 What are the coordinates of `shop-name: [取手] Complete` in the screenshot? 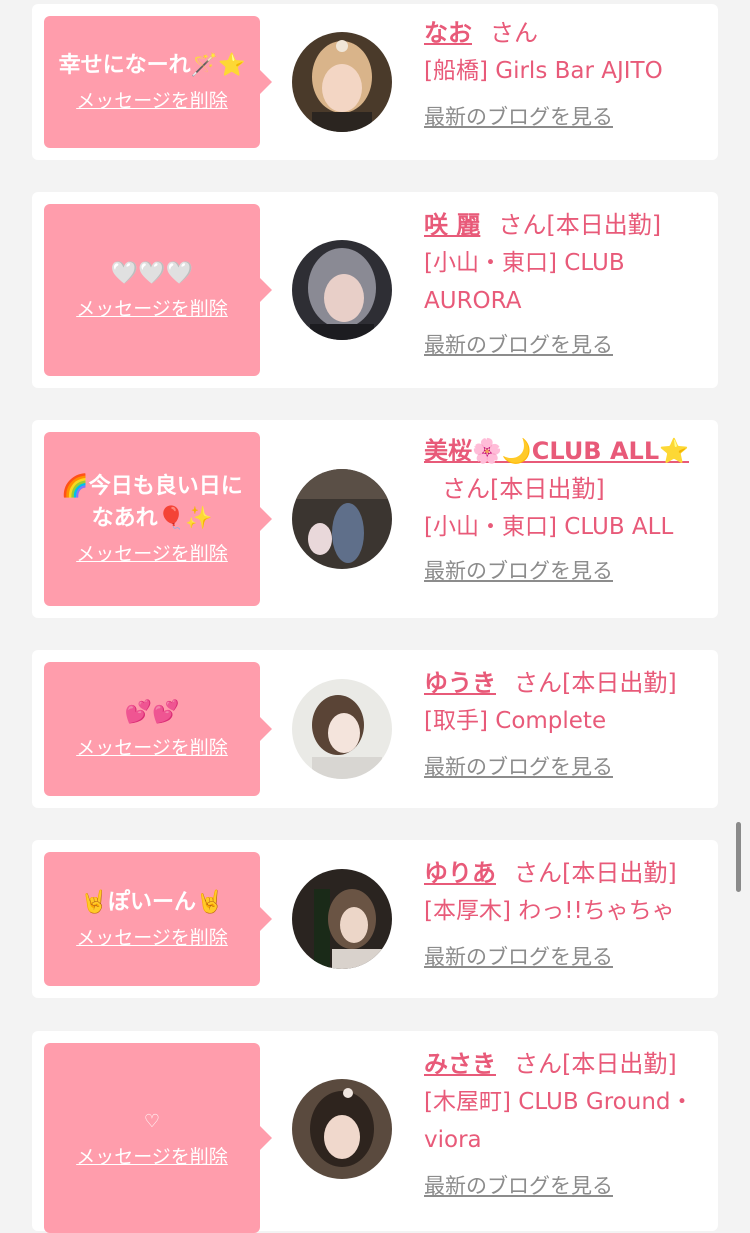 It's located at (515, 721).